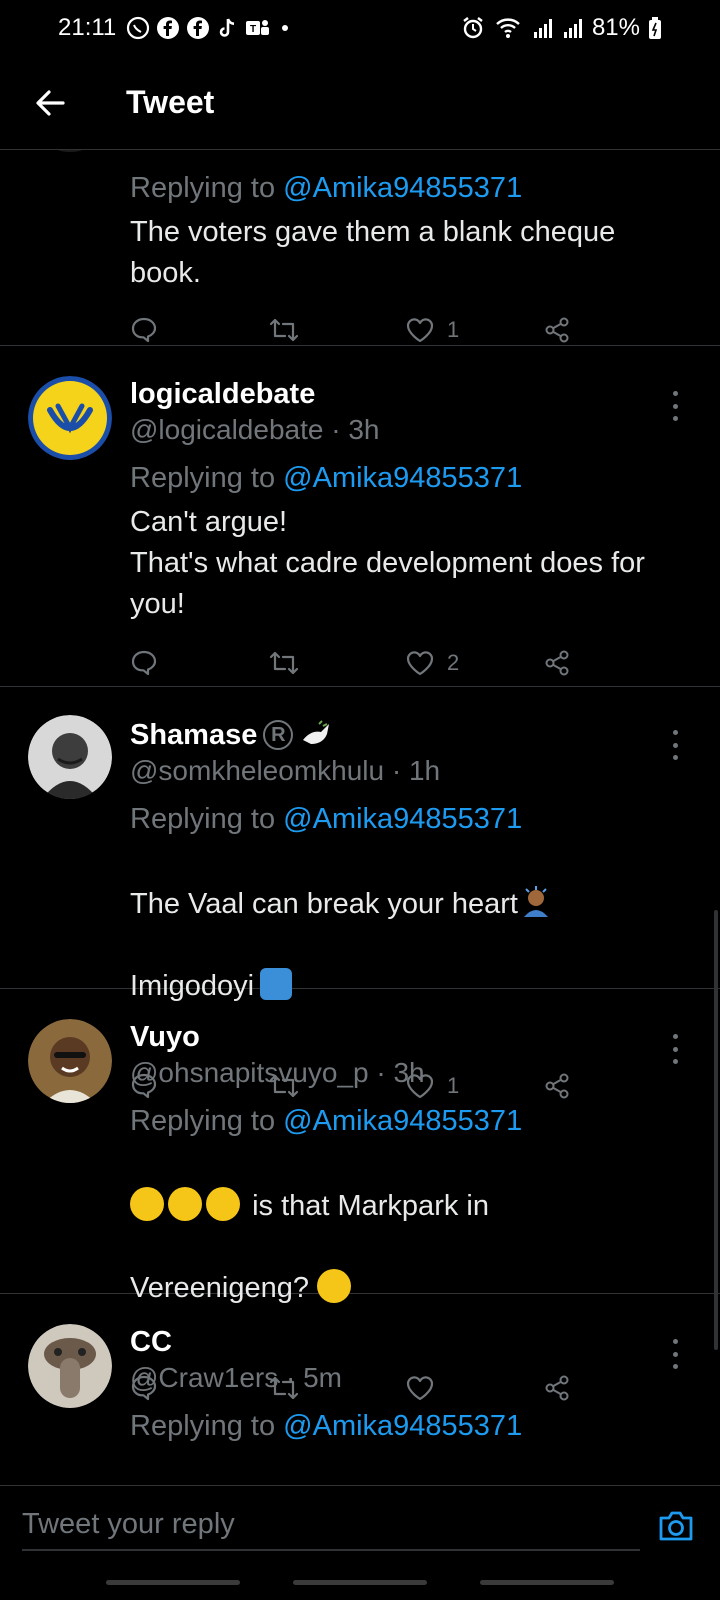  What do you see at coordinates (615, 27) in the screenshot?
I see `battery-percent: 81%` at bounding box center [615, 27].